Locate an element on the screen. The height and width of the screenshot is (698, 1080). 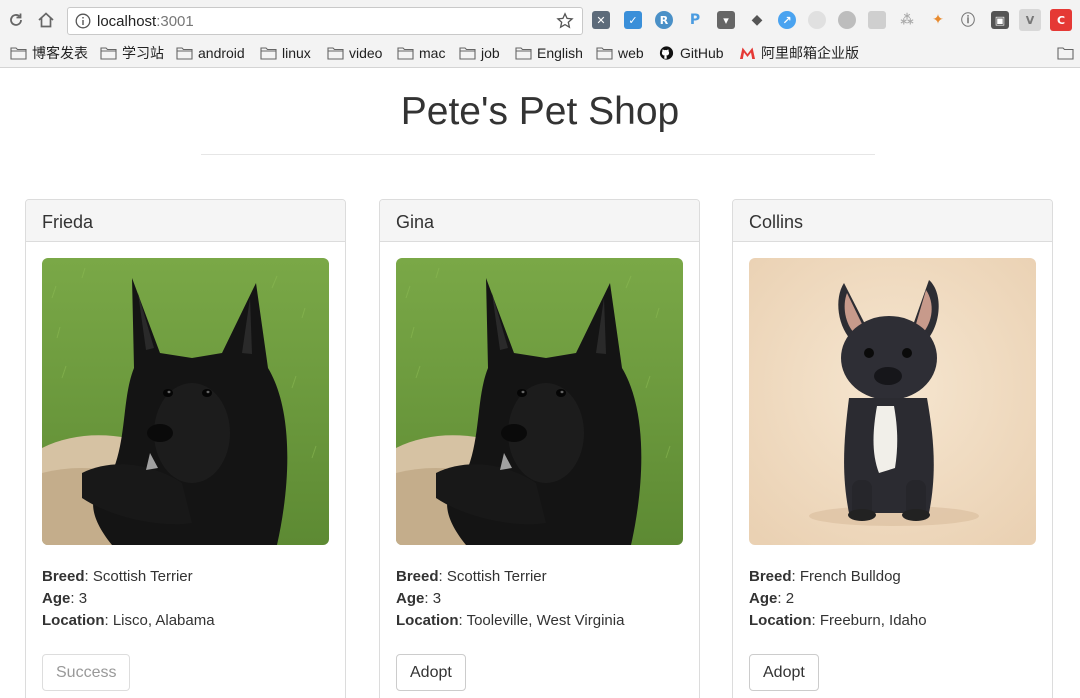
evernote-icon: ◆ is located at coordinates (757, 20).